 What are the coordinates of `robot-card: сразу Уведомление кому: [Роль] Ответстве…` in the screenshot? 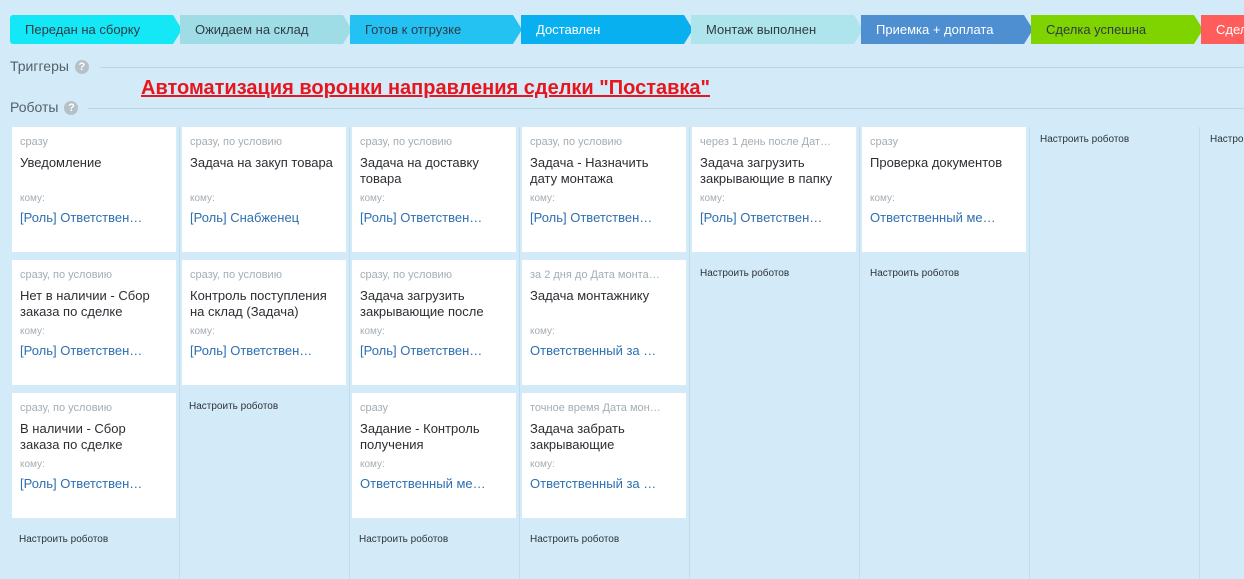 It's located at (94, 189).